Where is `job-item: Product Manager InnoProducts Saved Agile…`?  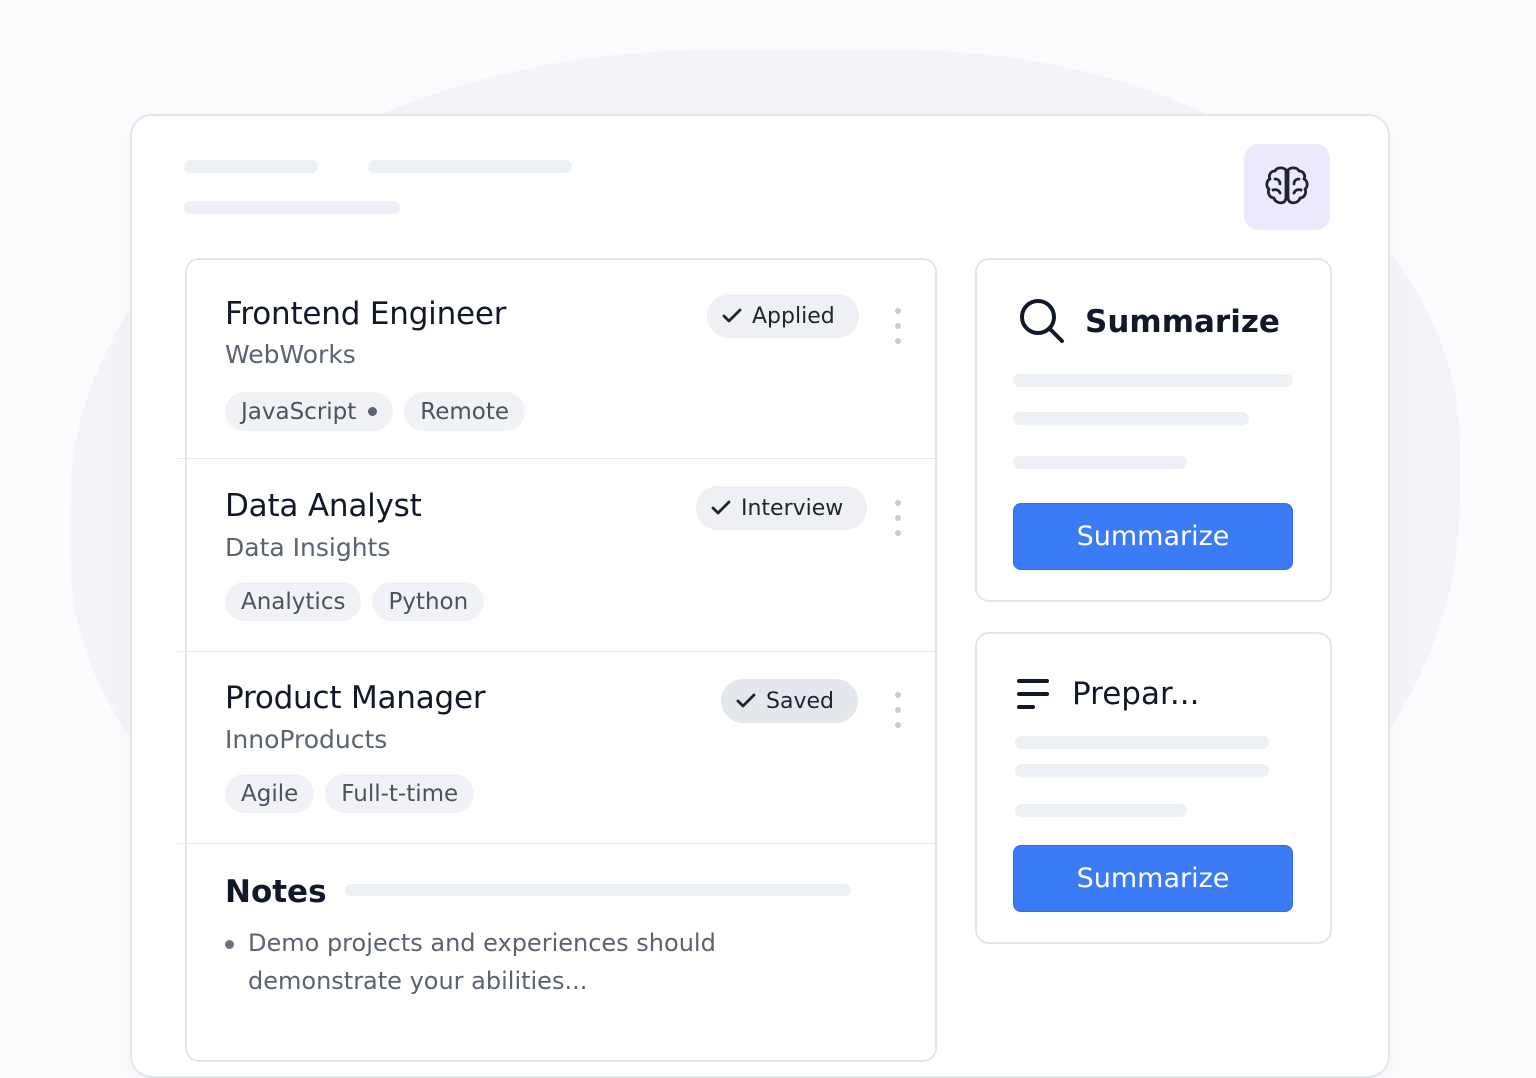
job-item: Product Manager InnoProducts Saved Agile… is located at coordinates (561, 747).